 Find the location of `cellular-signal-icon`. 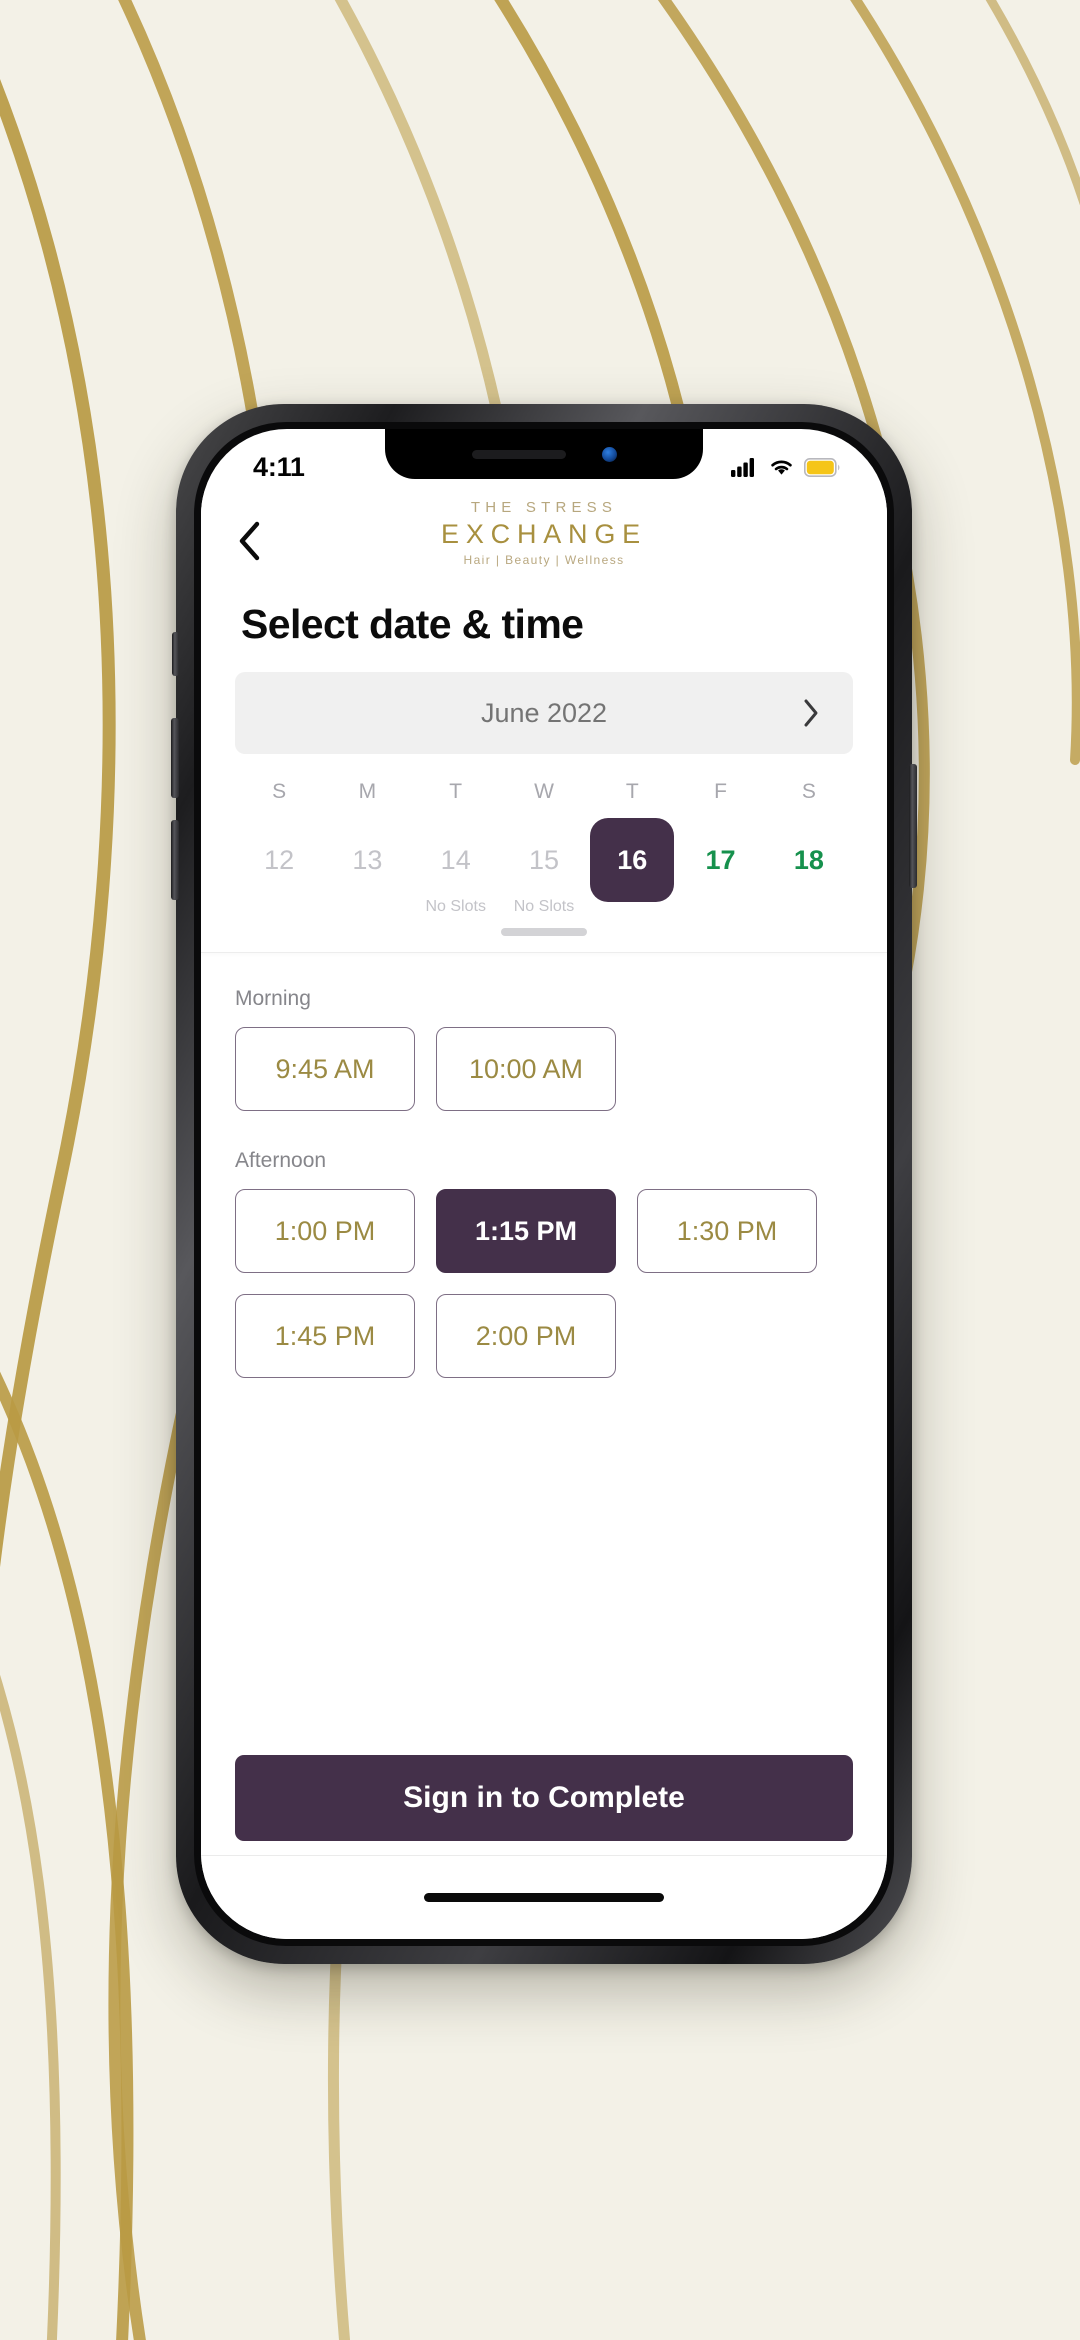

cellular-signal-icon is located at coordinates (742, 467).